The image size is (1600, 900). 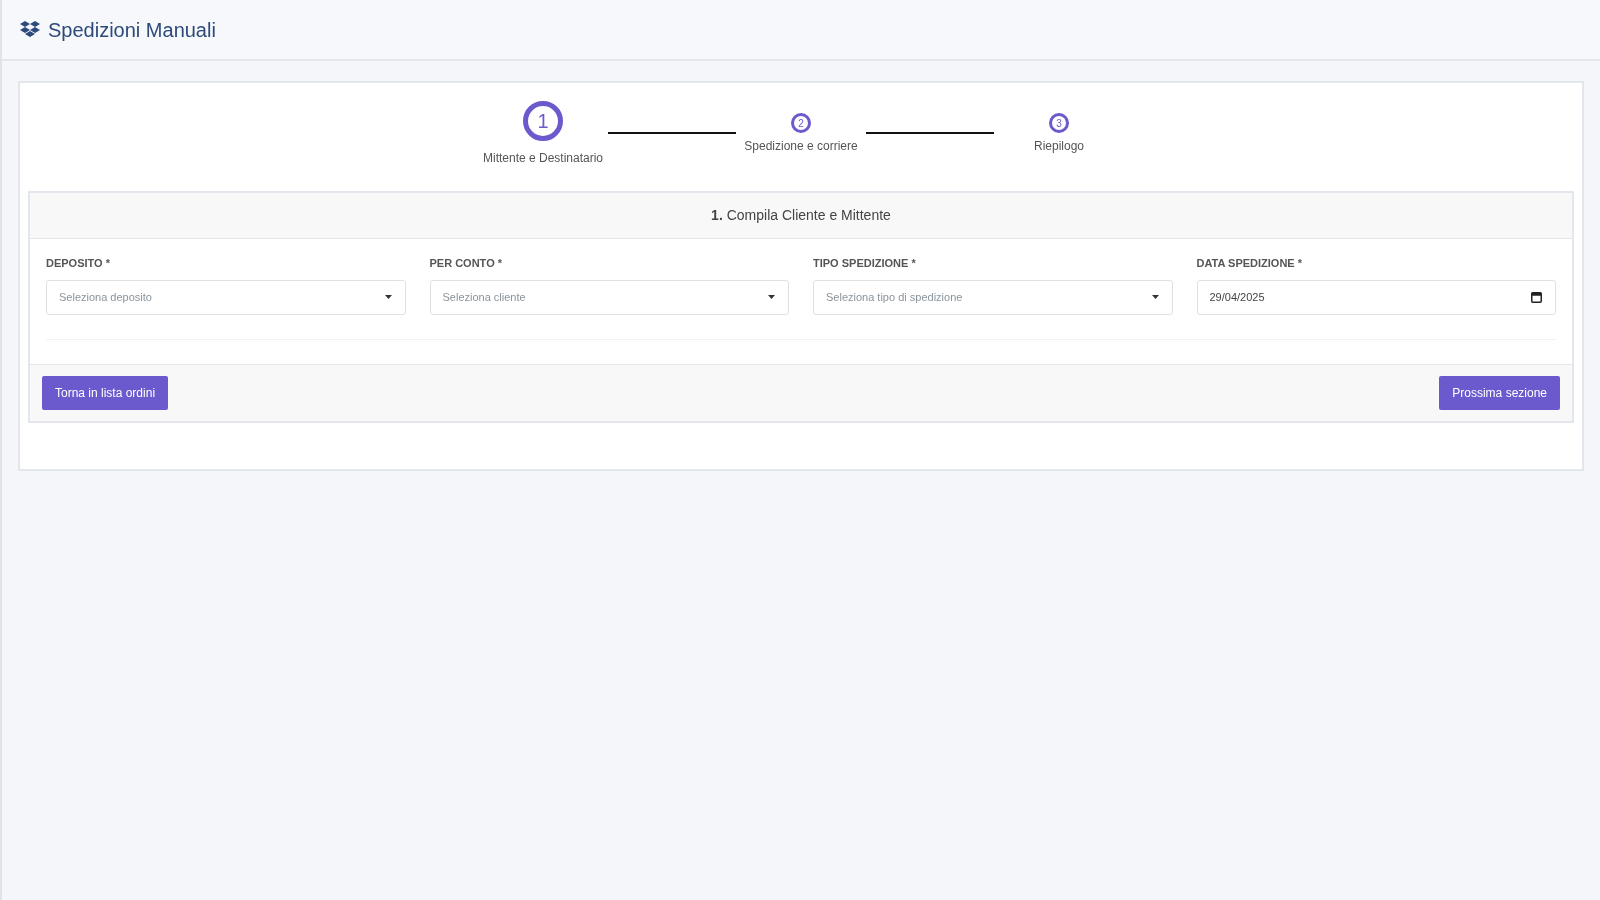 I want to click on step-number: 2, so click(x=801, y=123).